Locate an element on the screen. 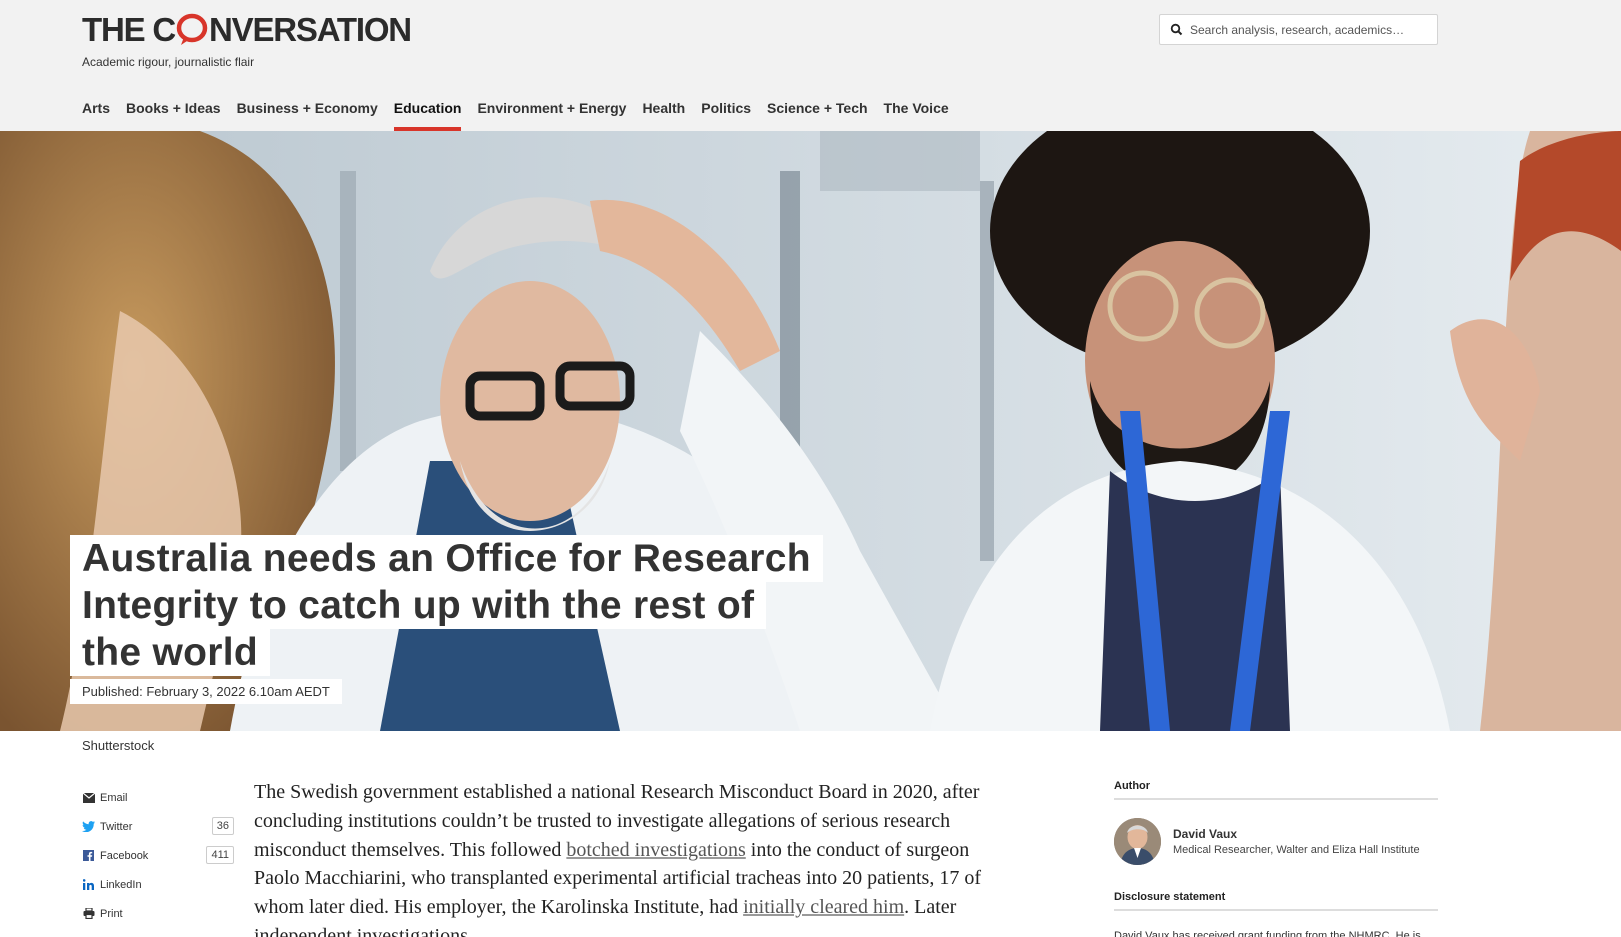 This screenshot has height=937, width=1621. share-print-label: Print is located at coordinates (111, 913).